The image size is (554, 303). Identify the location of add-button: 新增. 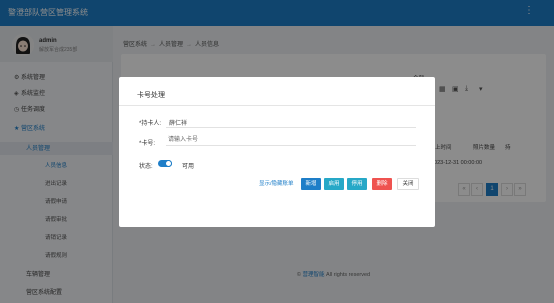
(311, 184).